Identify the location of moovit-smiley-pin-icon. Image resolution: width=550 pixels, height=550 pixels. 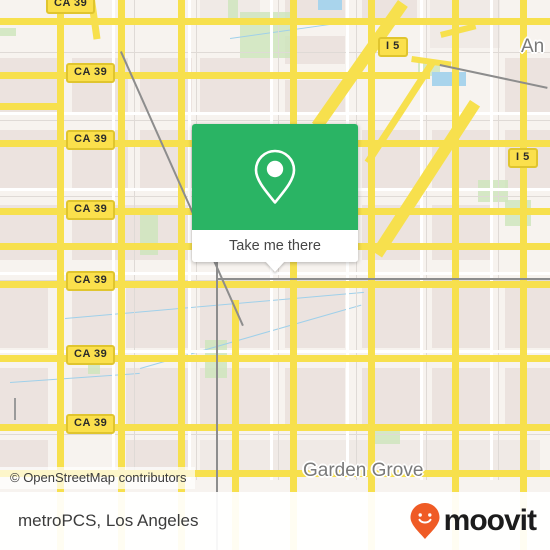
(425, 521).